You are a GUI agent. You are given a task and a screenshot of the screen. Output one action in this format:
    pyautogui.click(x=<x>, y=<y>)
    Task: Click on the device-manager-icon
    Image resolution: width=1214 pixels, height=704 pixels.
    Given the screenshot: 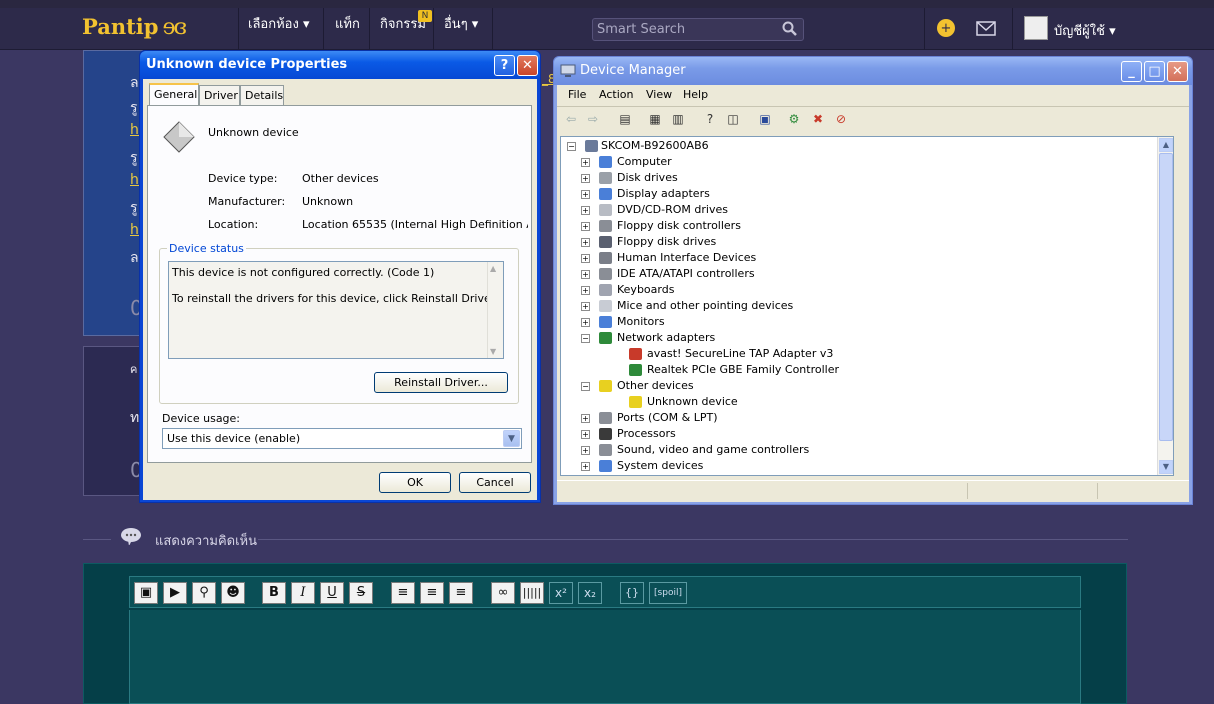 What is the action you would take?
    pyautogui.click(x=568, y=70)
    